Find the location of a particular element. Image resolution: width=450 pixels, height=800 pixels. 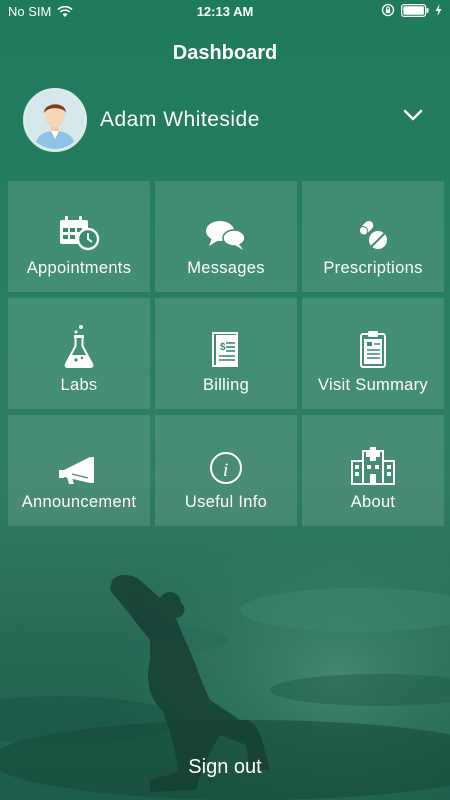

megaphone-icon is located at coordinates (76, 470).